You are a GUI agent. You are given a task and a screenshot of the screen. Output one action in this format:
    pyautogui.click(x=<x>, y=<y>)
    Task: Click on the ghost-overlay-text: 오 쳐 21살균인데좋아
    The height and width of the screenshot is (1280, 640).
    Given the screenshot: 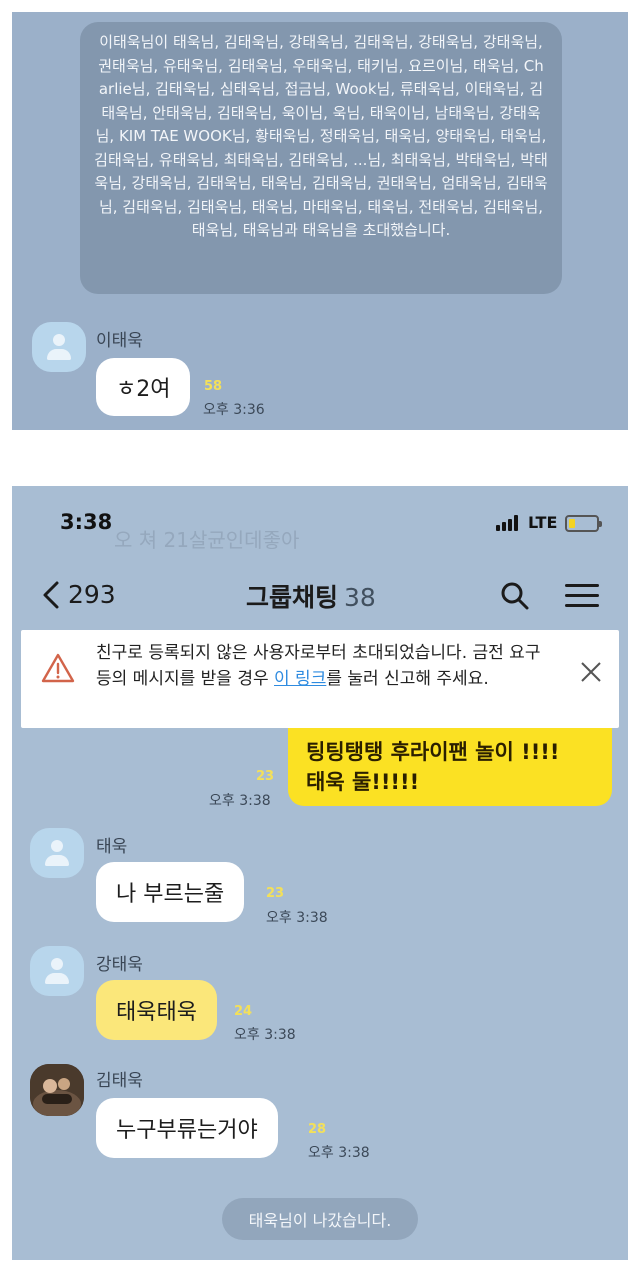 What is the action you would take?
    pyautogui.click(x=207, y=540)
    